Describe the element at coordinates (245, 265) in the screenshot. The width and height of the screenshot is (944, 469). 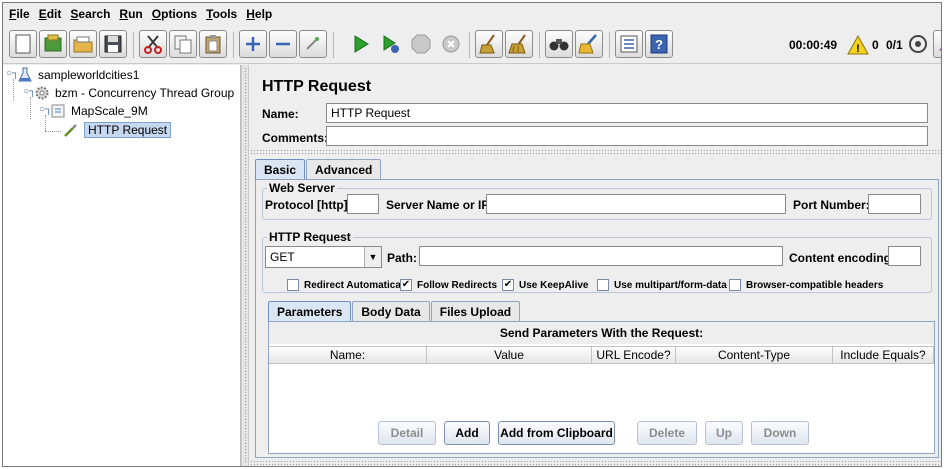
I see `vertical-splitter` at that location.